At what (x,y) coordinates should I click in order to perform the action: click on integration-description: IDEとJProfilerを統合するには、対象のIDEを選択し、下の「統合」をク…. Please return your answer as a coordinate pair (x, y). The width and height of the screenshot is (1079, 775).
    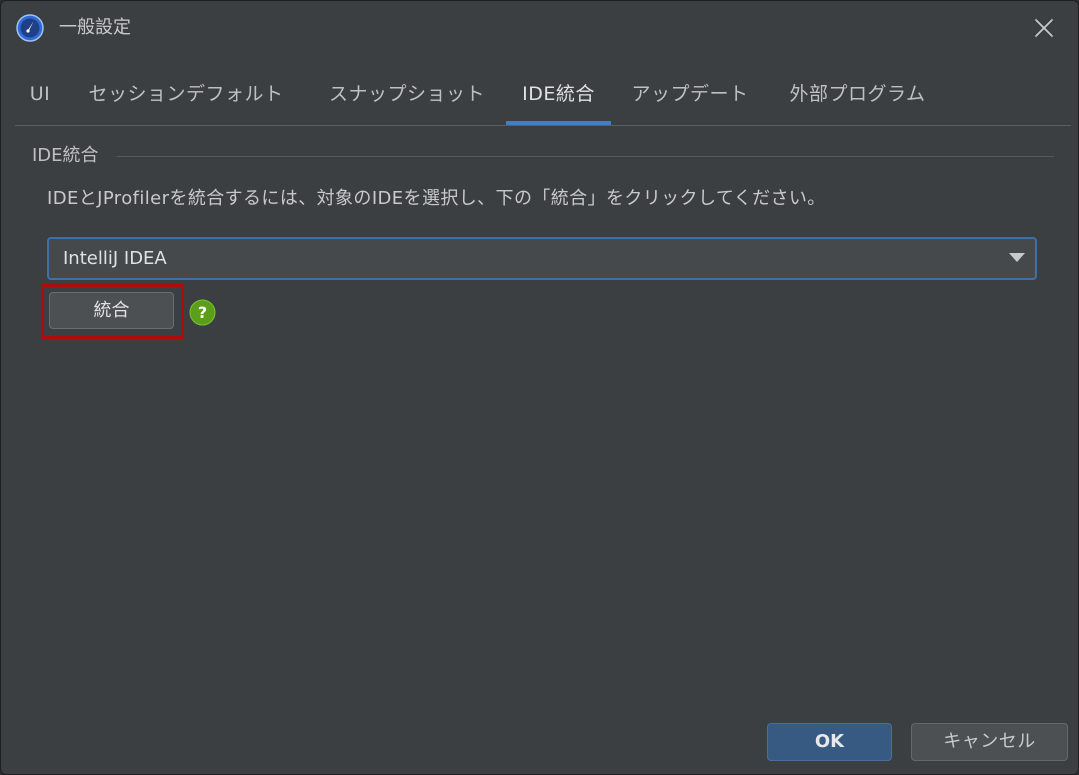
    Looking at the image, I should click on (436, 198).